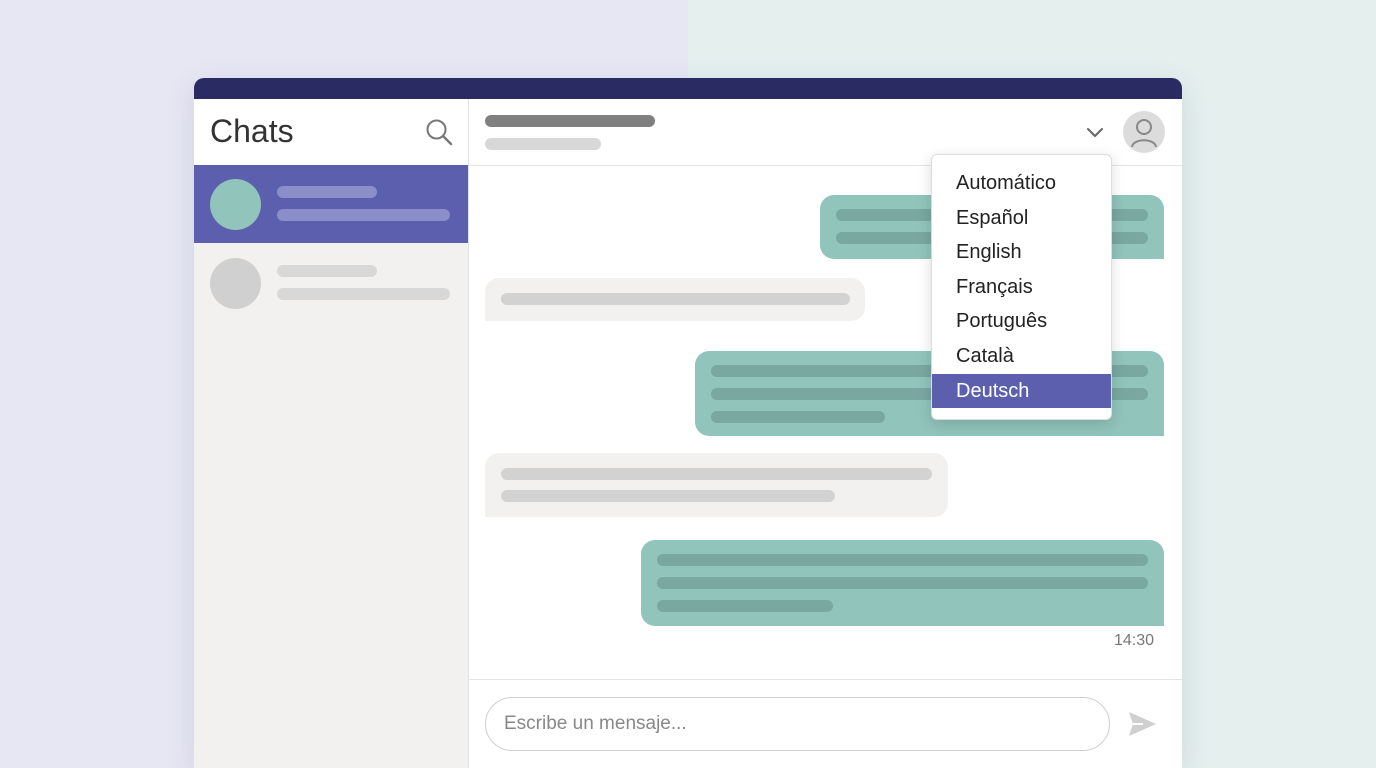 Image resolution: width=1376 pixels, height=768 pixels. What do you see at coordinates (252, 131) in the screenshot?
I see `sidebar-title: Chats` at bounding box center [252, 131].